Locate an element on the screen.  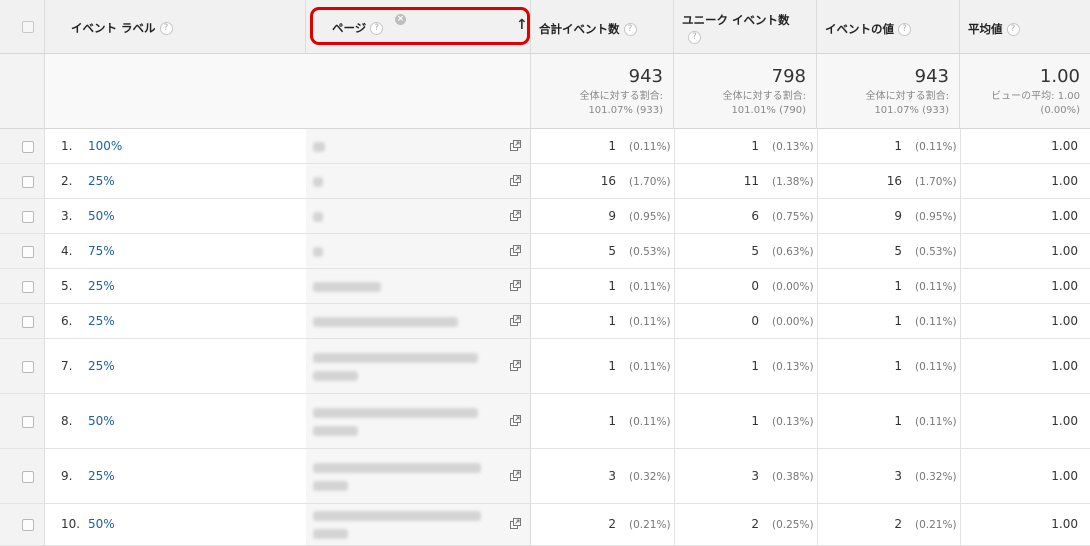
header-event-value: イベントの値 ? is located at coordinates (888, 27).